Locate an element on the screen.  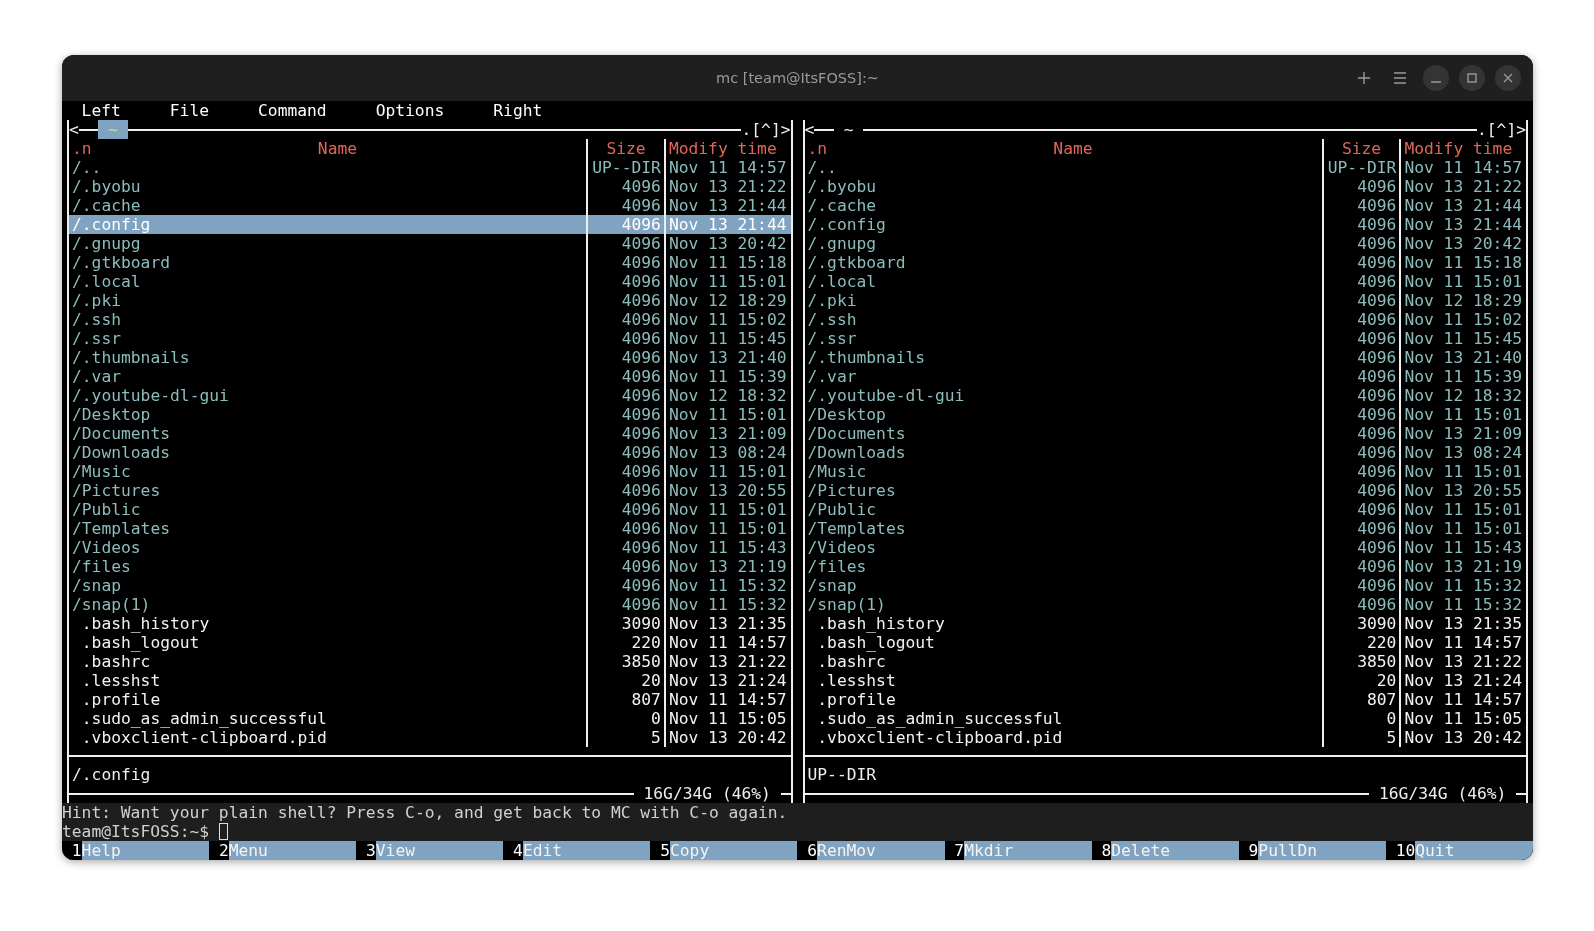
menu-item: Command is located at coordinates (292, 110).